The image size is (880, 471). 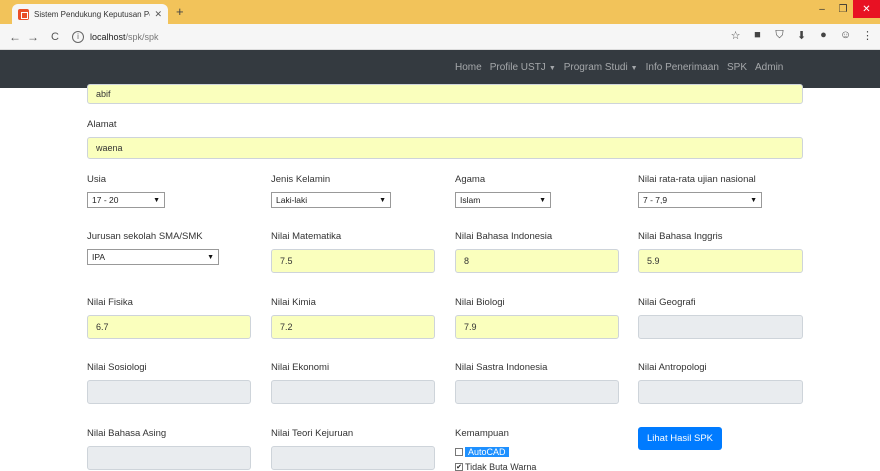 What do you see at coordinates (353, 458) in the screenshot?
I see `teori-kejuruan-input` at bounding box center [353, 458].